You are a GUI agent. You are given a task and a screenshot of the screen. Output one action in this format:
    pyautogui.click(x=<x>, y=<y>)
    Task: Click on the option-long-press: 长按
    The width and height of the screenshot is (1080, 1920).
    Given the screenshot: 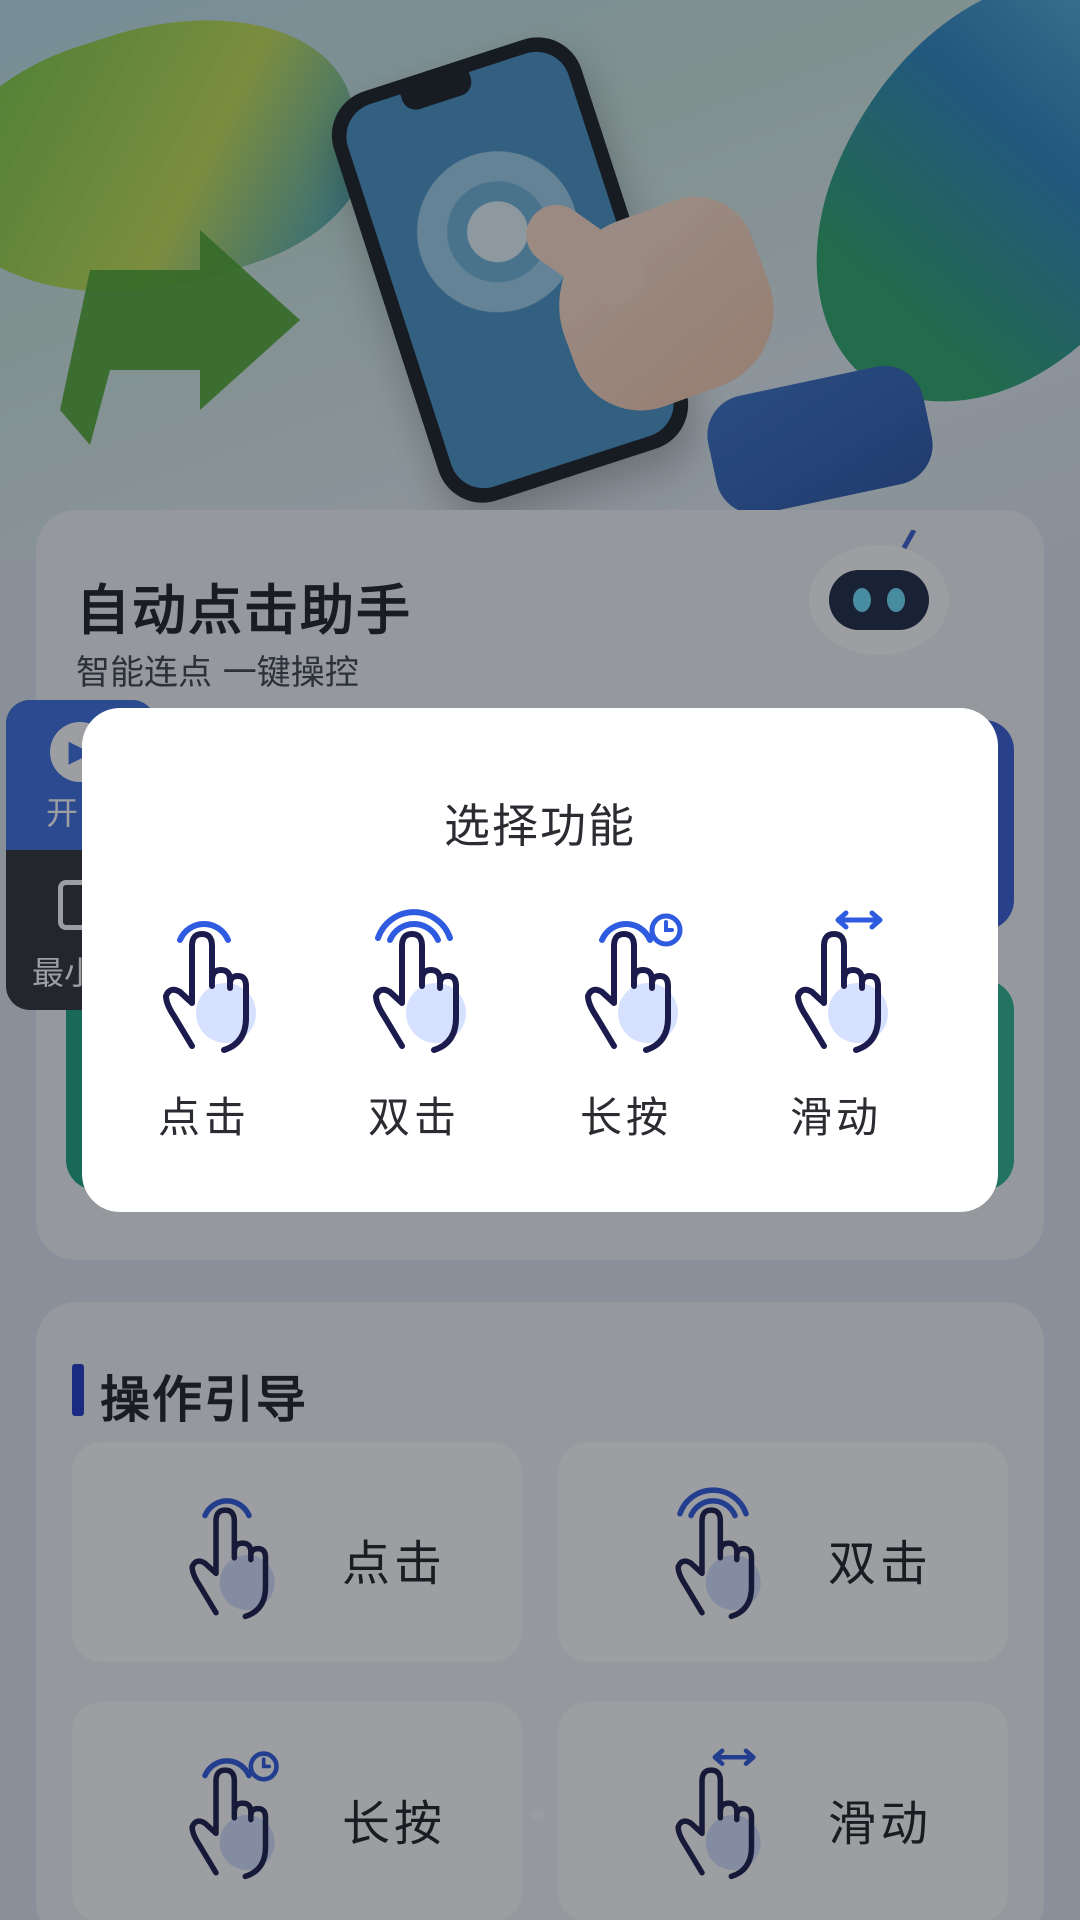 What is the action you would take?
    pyautogui.click(x=626, y=1028)
    